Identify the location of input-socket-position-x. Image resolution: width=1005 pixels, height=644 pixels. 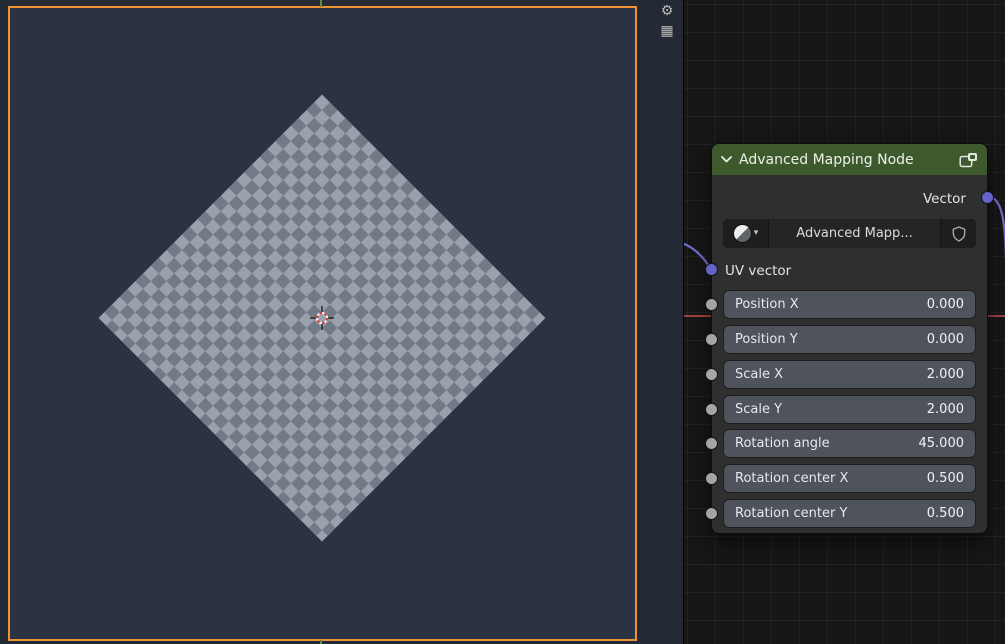
(711, 304).